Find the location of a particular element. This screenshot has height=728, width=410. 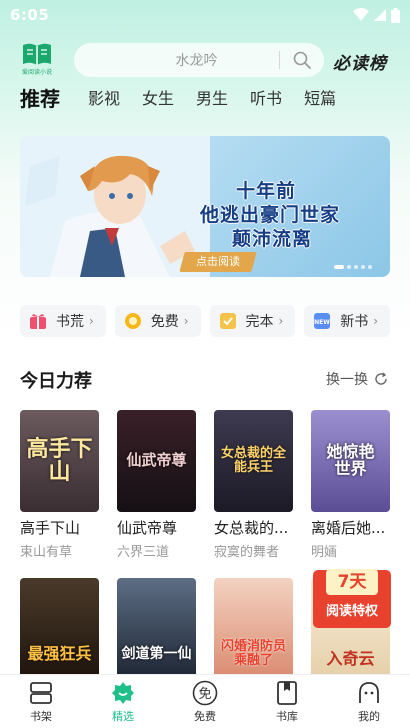

banner-headline-3: 颠沛流离 is located at coordinates (272, 239).